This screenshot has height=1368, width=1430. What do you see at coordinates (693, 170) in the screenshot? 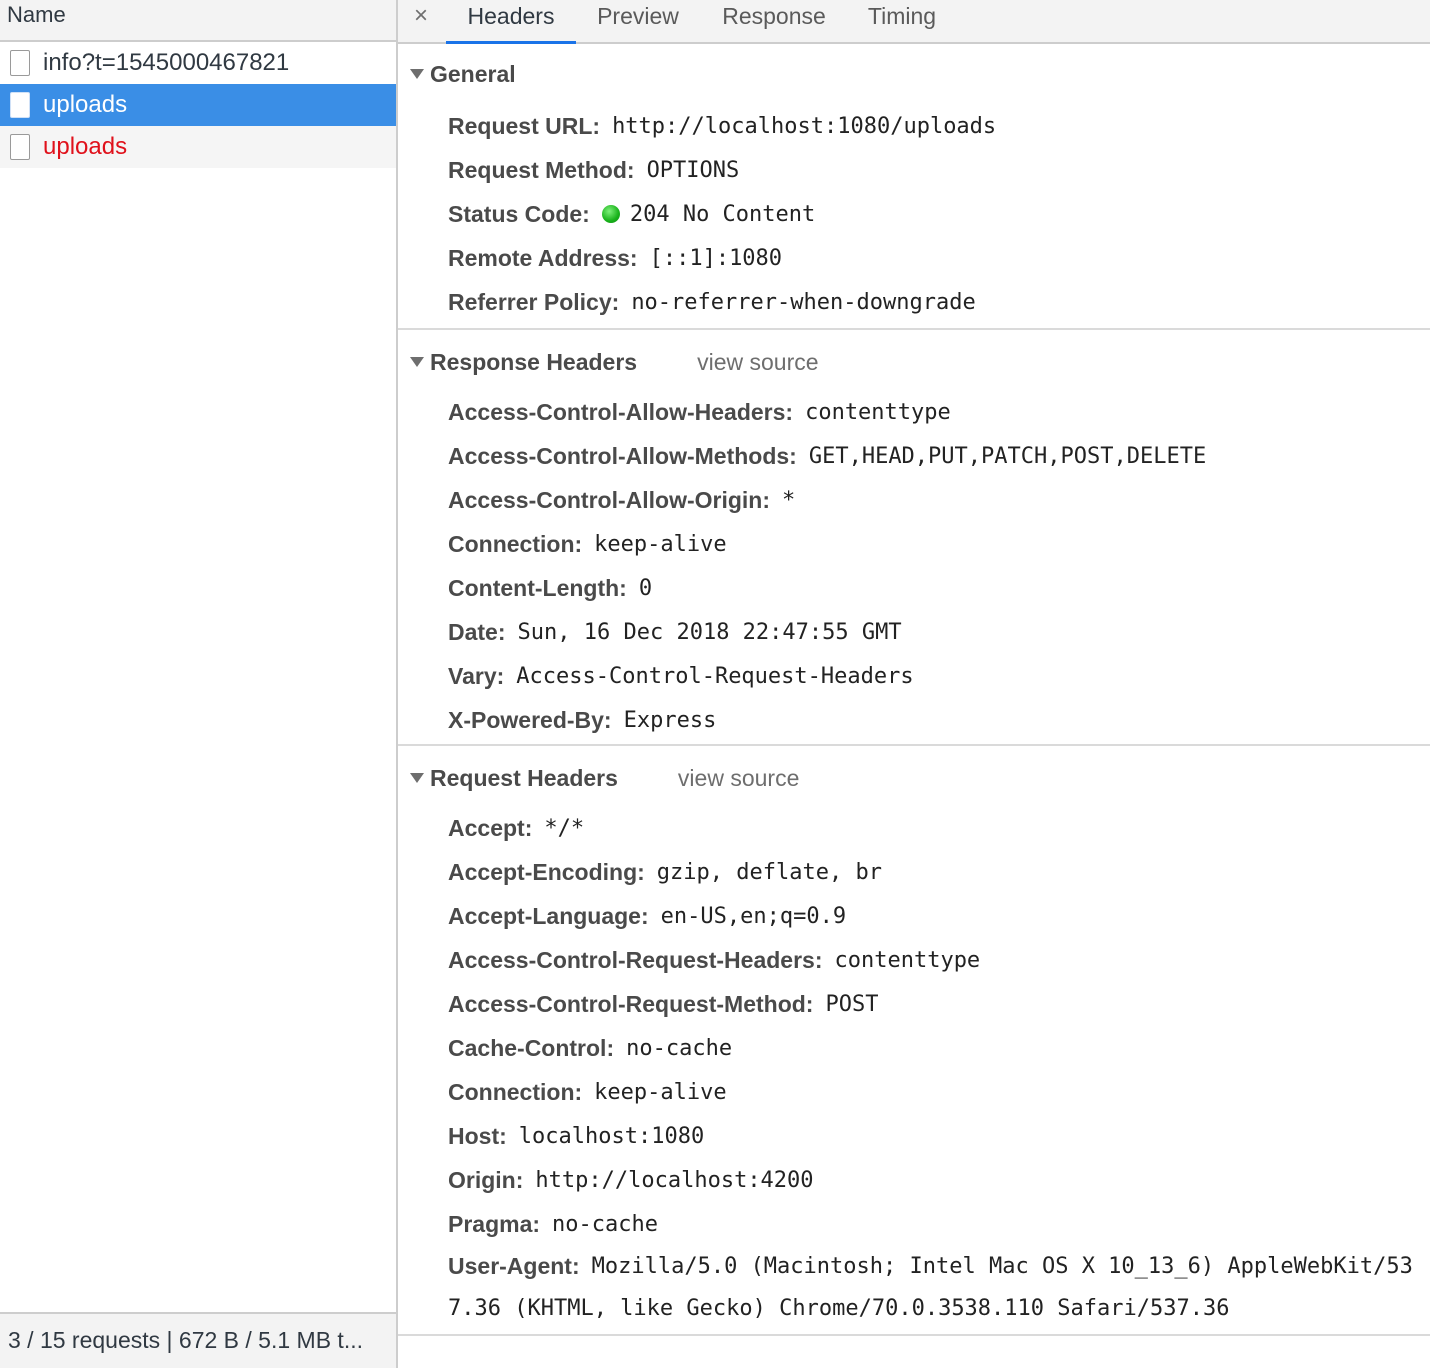
I see `header-value: OPTIONS` at bounding box center [693, 170].